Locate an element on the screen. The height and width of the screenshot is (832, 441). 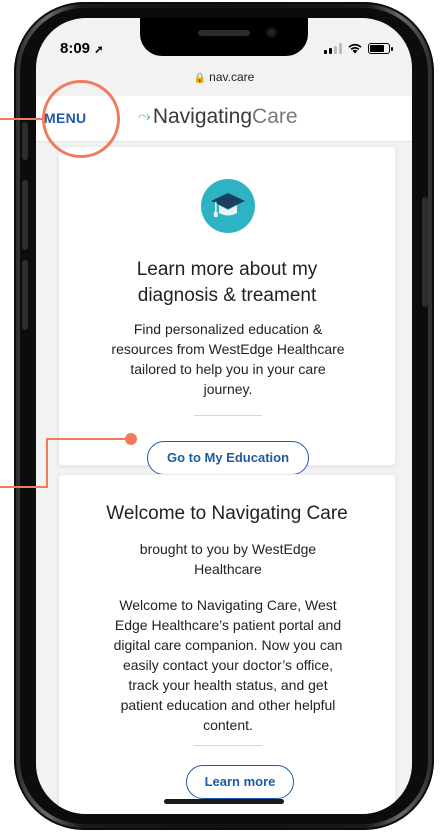
home-indicator is located at coordinates (224, 801).